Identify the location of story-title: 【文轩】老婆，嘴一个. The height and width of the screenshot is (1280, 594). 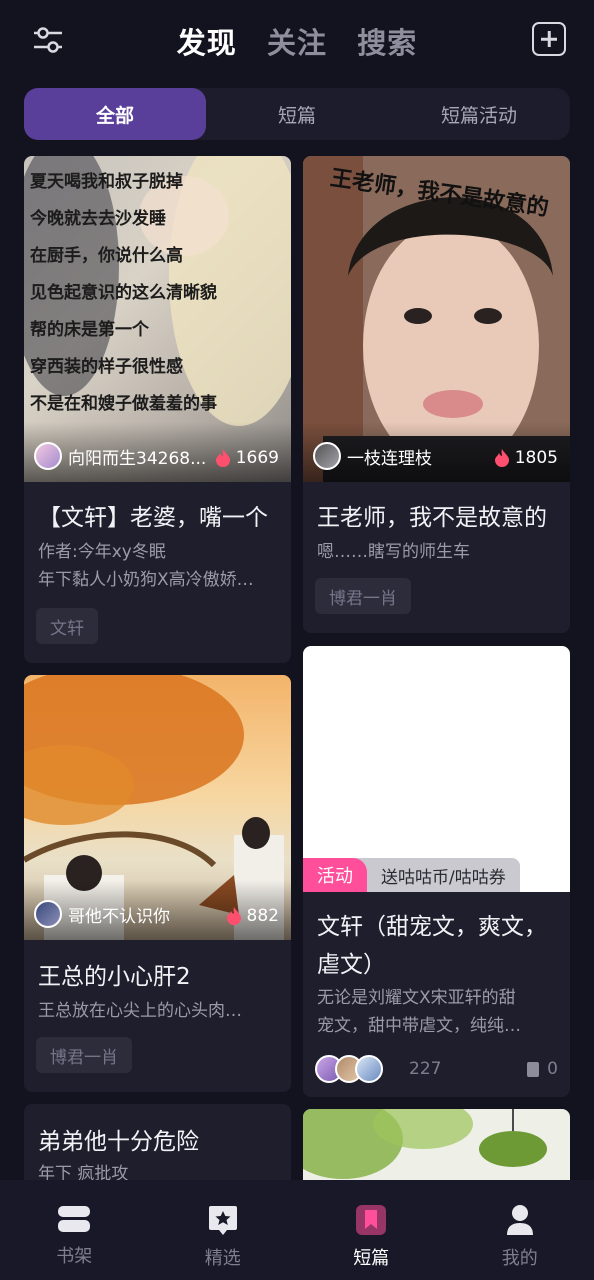
(153, 518).